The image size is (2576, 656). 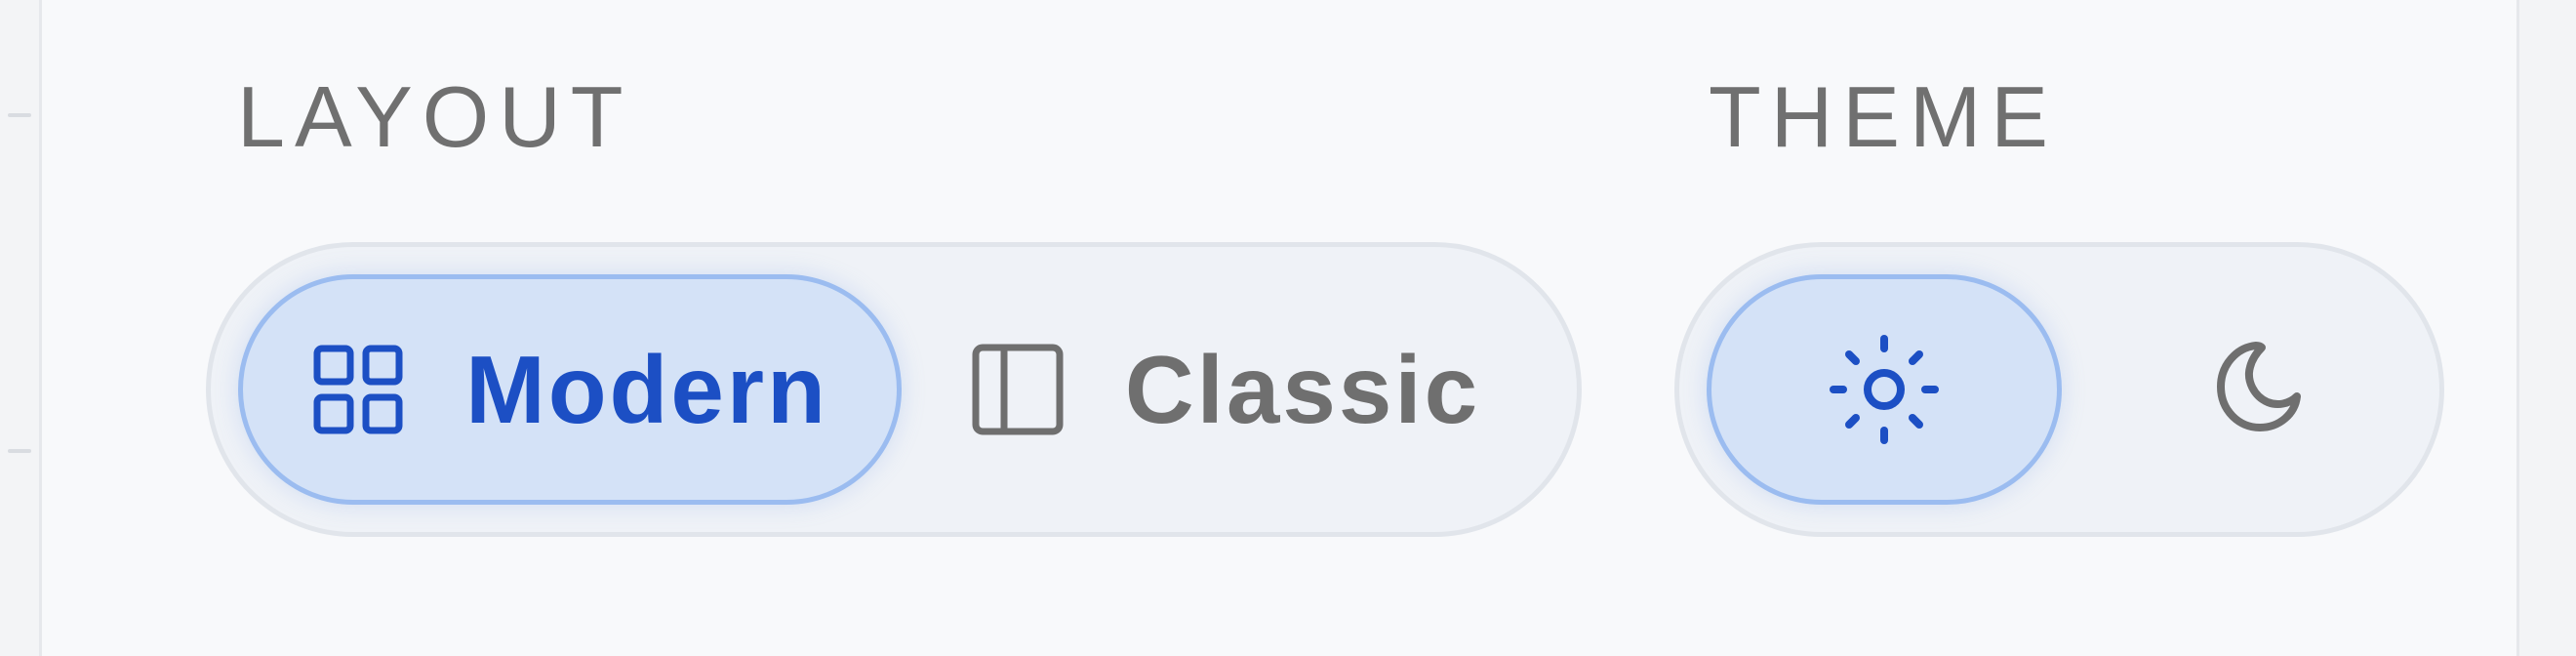 I want to click on layout-option-modern: Modern, so click(x=570, y=389).